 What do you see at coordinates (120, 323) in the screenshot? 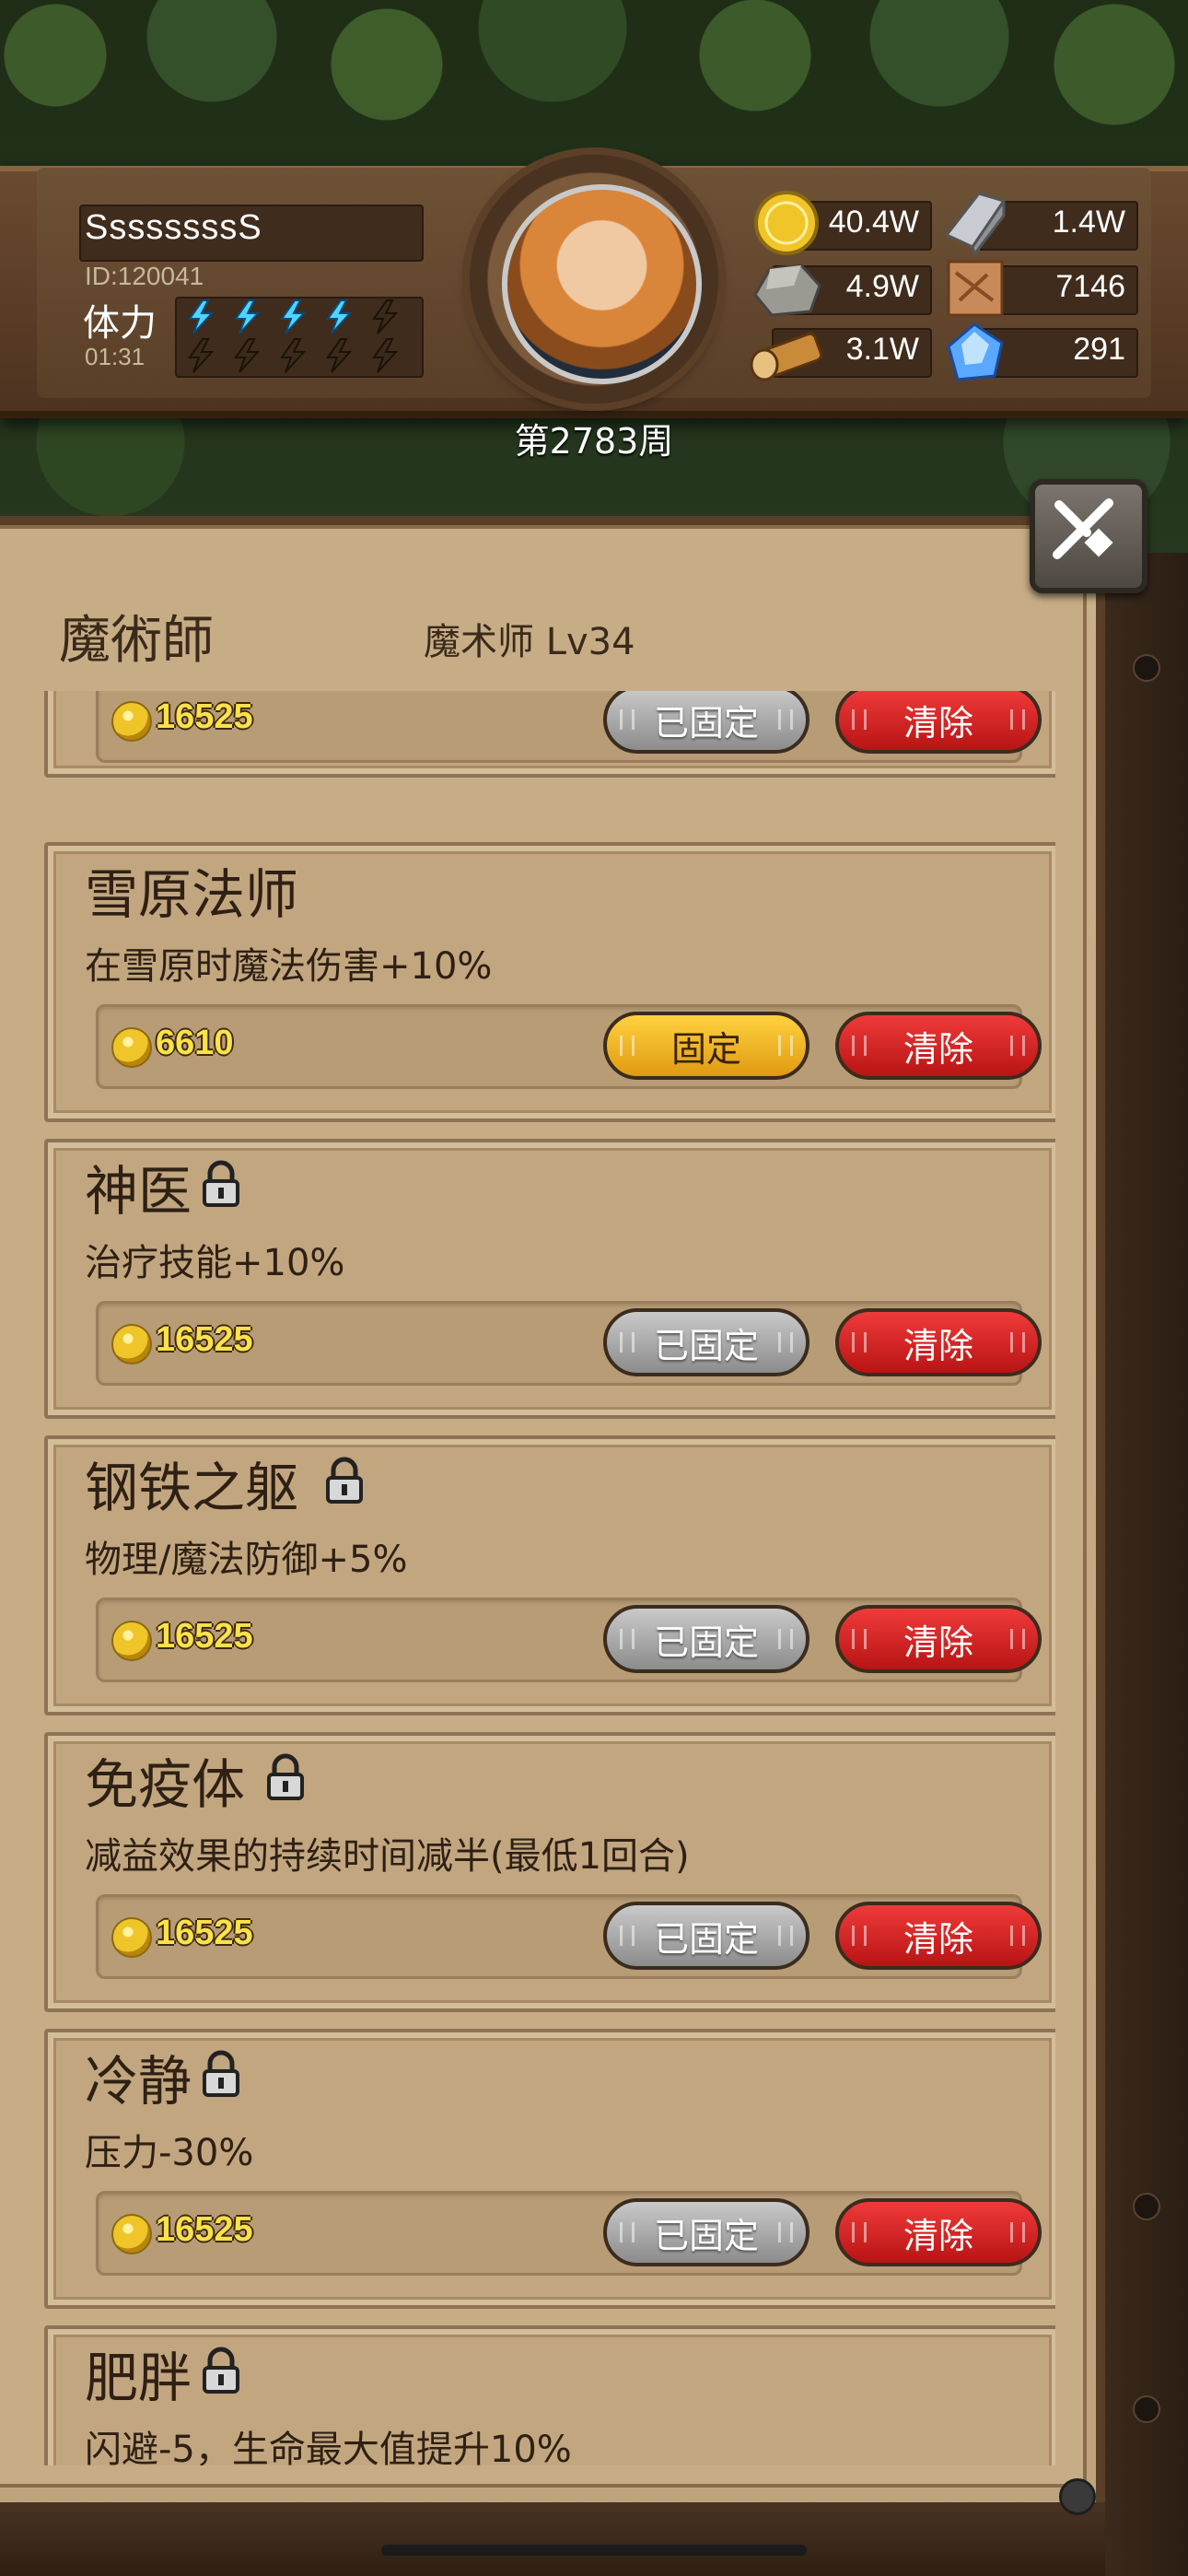
I see `stamina-label: 体力` at bounding box center [120, 323].